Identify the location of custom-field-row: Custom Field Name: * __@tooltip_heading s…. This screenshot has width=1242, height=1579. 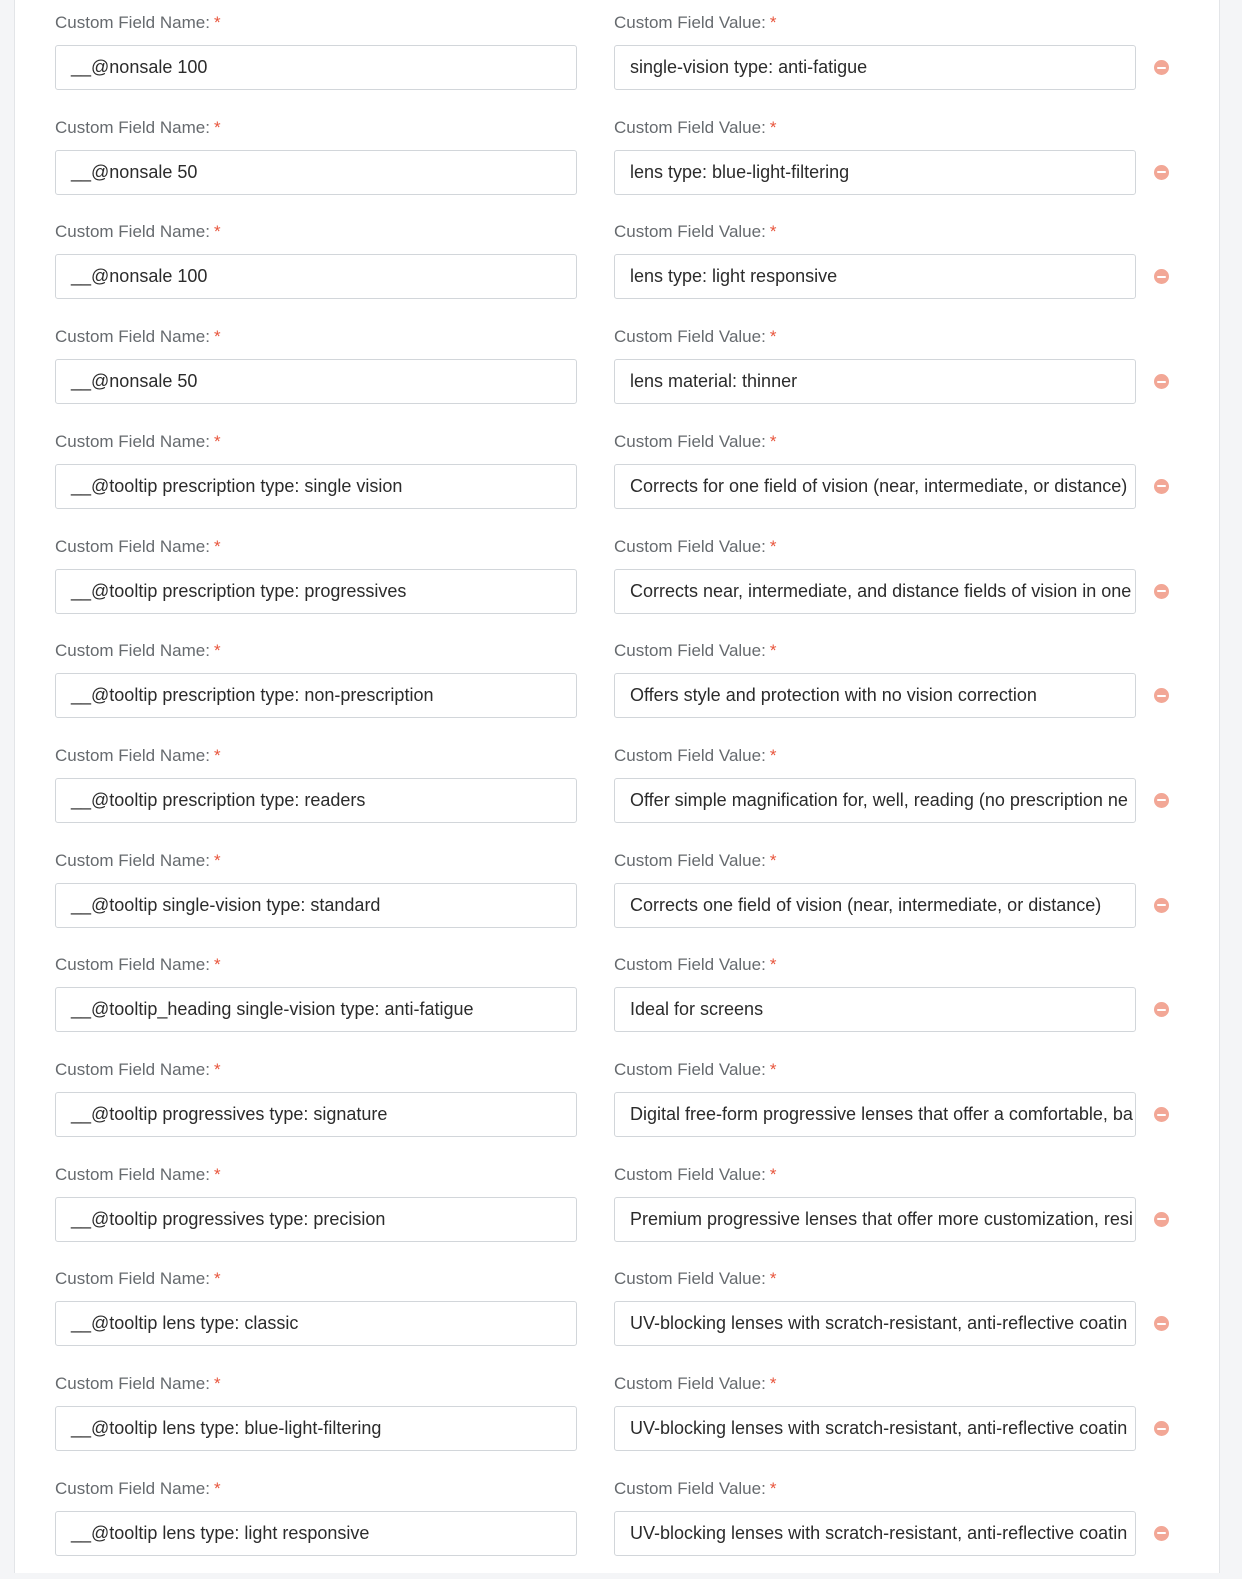
(617, 1003).